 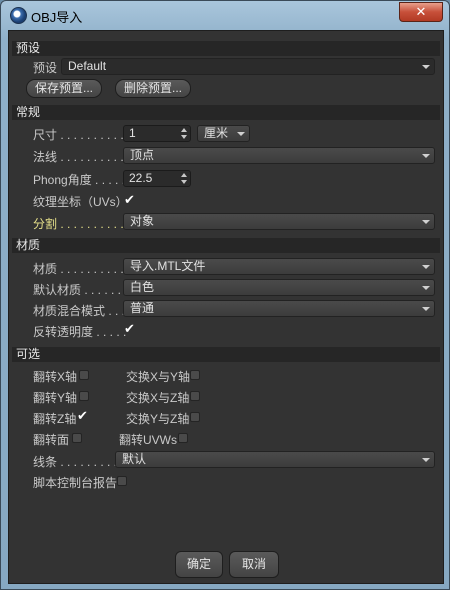 I want to click on swap-xy-checkbox, so click(x=195, y=375).